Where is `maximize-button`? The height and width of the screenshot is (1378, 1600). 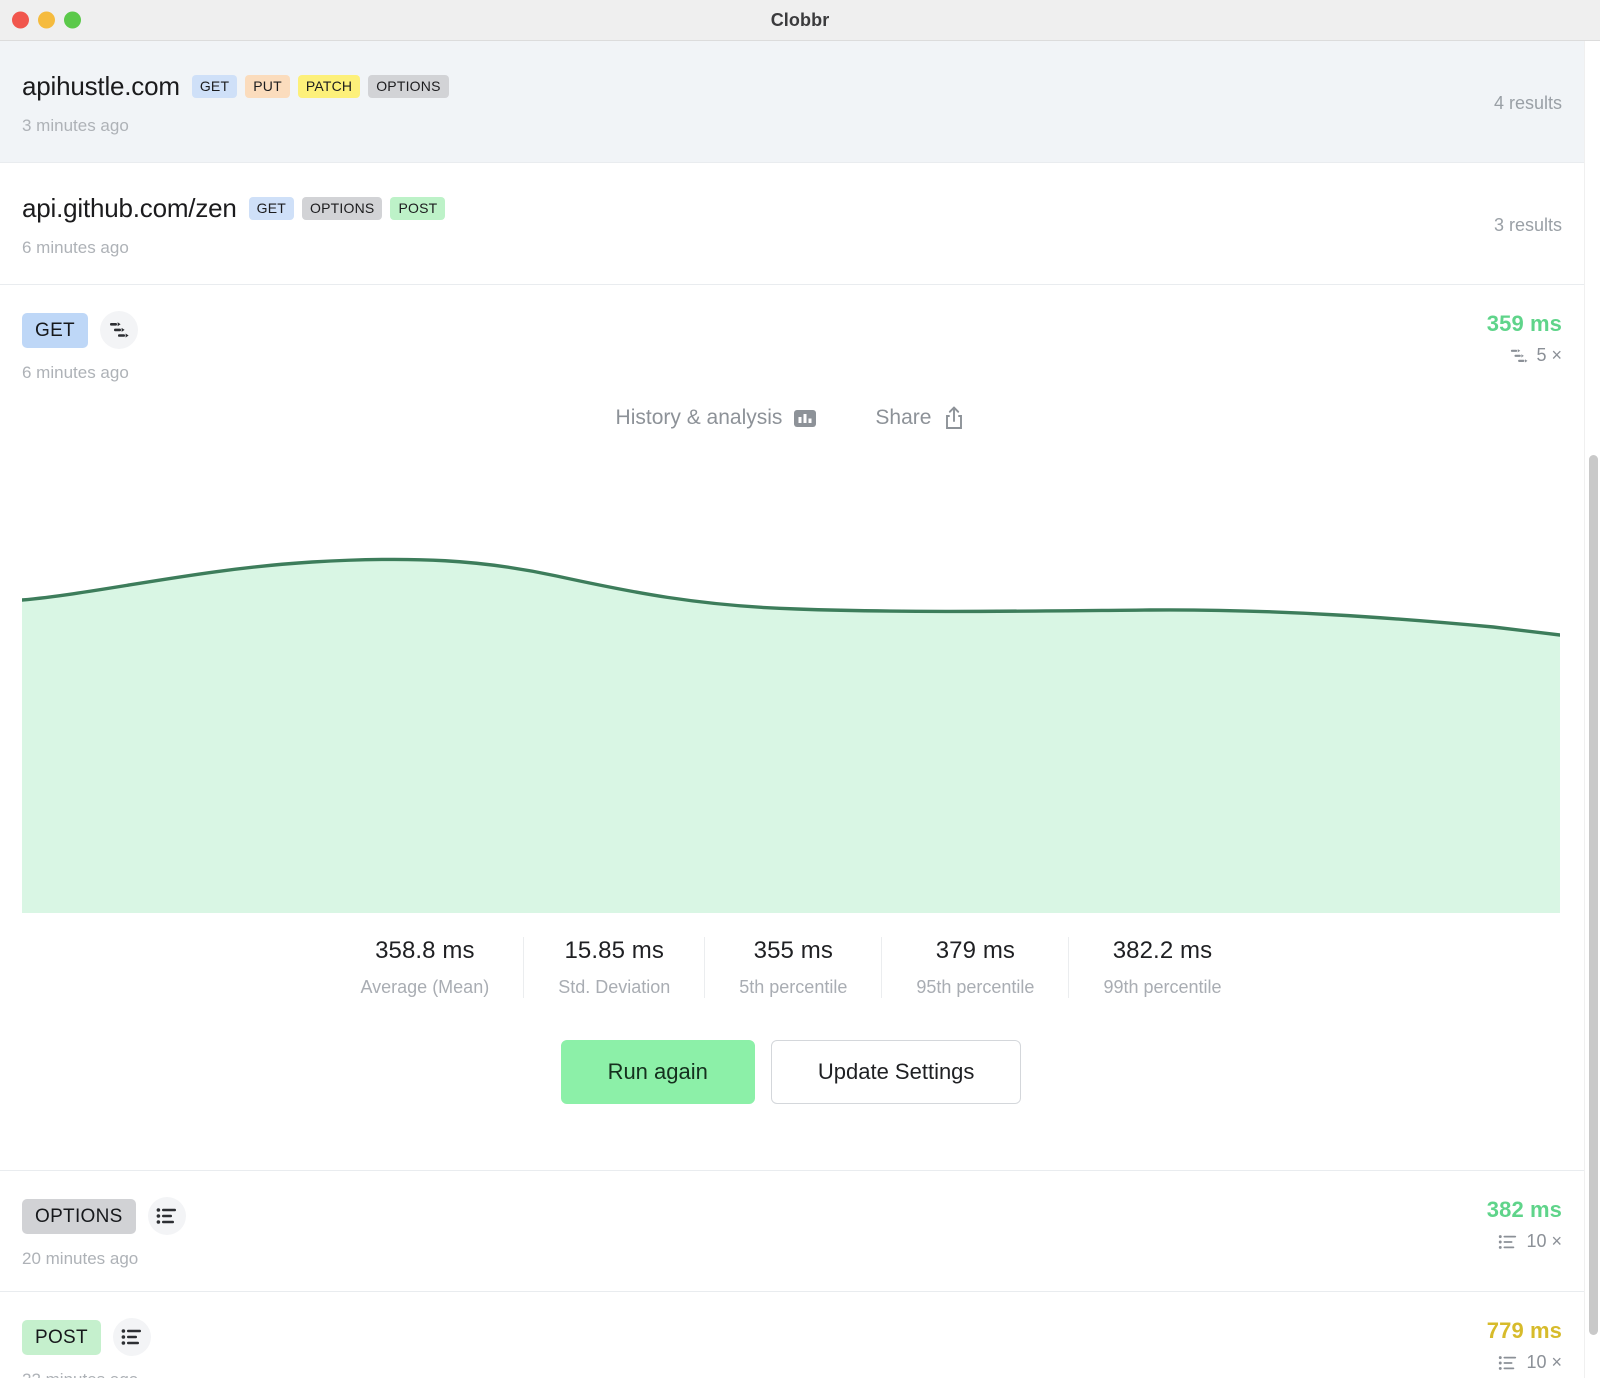 maximize-button is located at coordinates (72, 20).